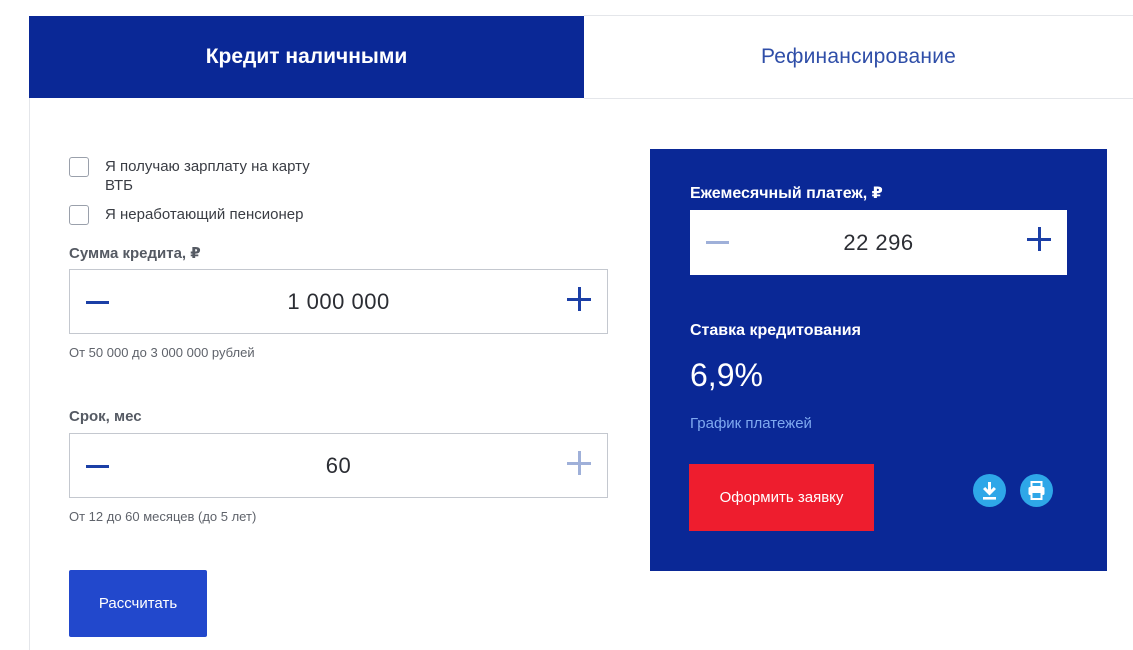  I want to click on apply-button: Оформить заявку, so click(781, 497).